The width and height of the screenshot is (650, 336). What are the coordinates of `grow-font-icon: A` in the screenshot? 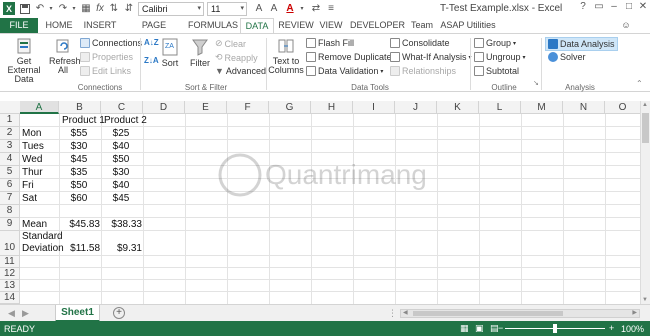 It's located at (259, 8).